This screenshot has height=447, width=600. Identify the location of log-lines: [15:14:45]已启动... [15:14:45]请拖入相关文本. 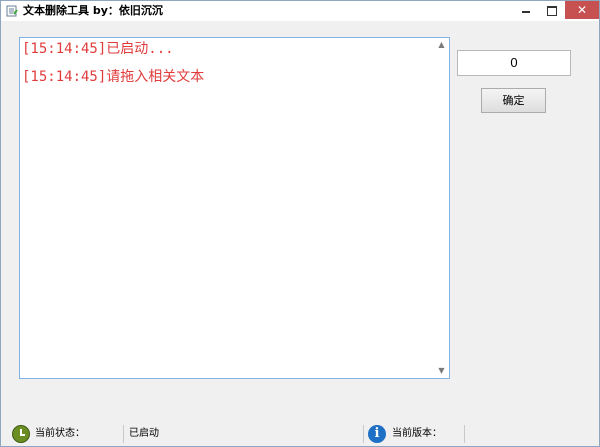
(227, 68).